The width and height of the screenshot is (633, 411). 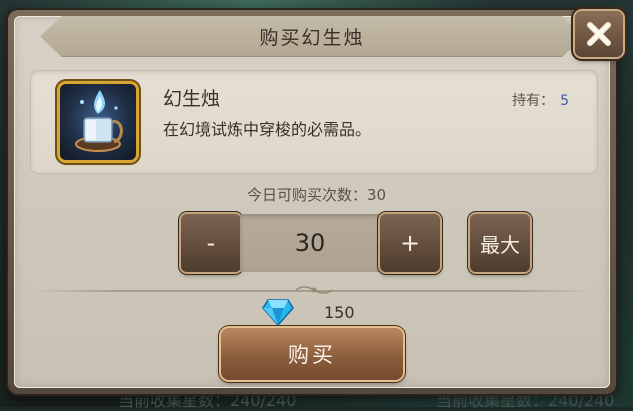 I want to click on minus-label: -, so click(x=211, y=243).